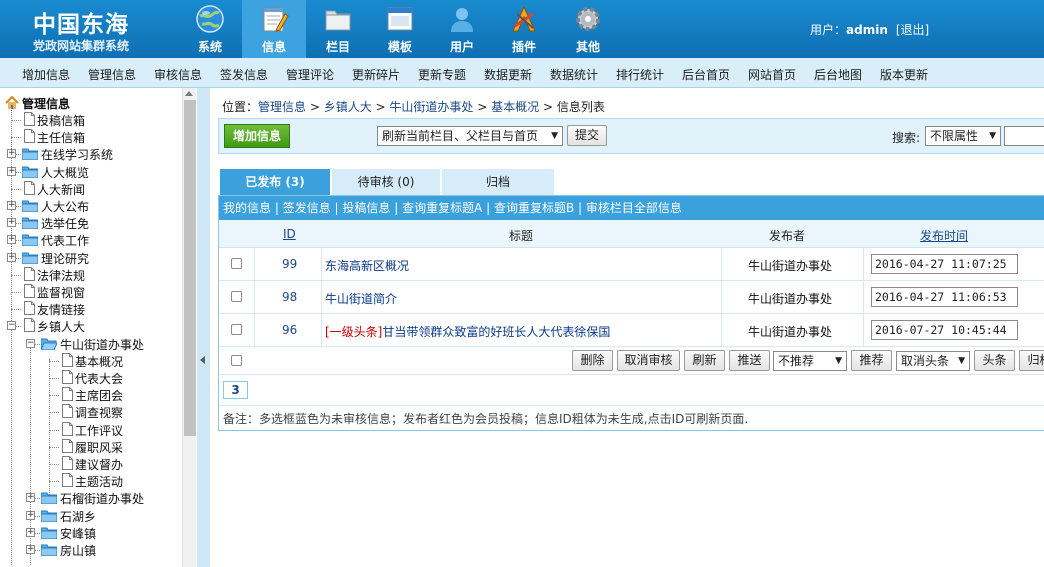 This screenshot has height=567, width=1044. What do you see at coordinates (236, 360) in the screenshot?
I see `select-all-checkbox` at bounding box center [236, 360].